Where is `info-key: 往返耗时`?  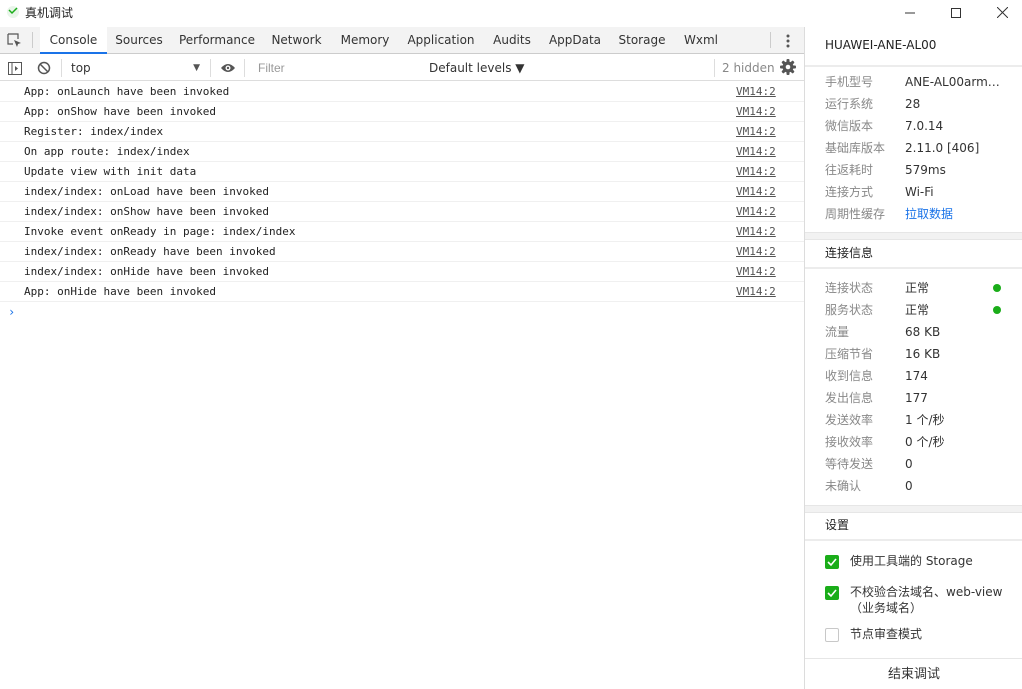
info-key: 往返耗时 is located at coordinates (849, 170).